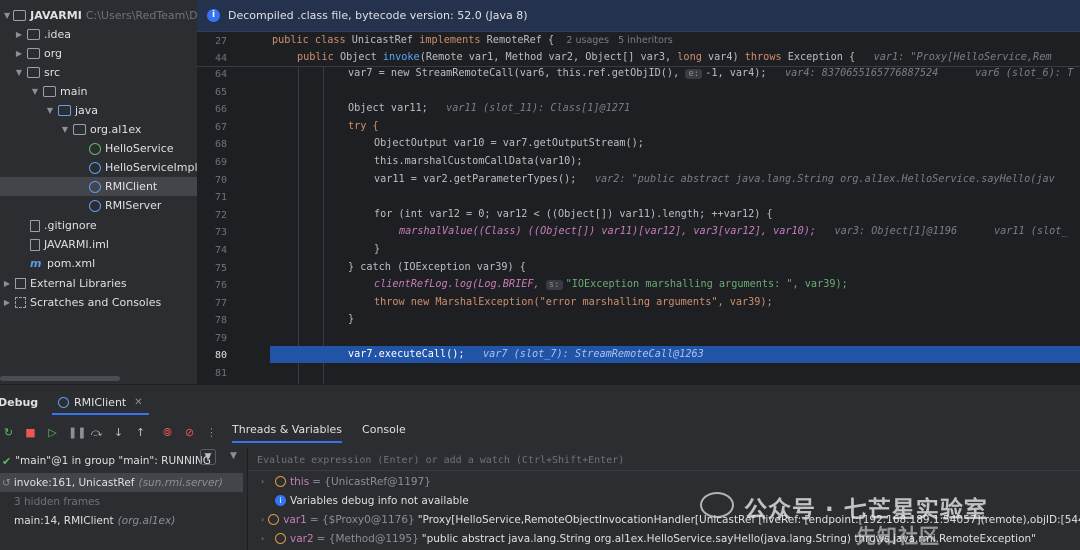 Image resolution: width=1080 pixels, height=550 pixels. I want to click on close-icon: ✕, so click(138, 402).